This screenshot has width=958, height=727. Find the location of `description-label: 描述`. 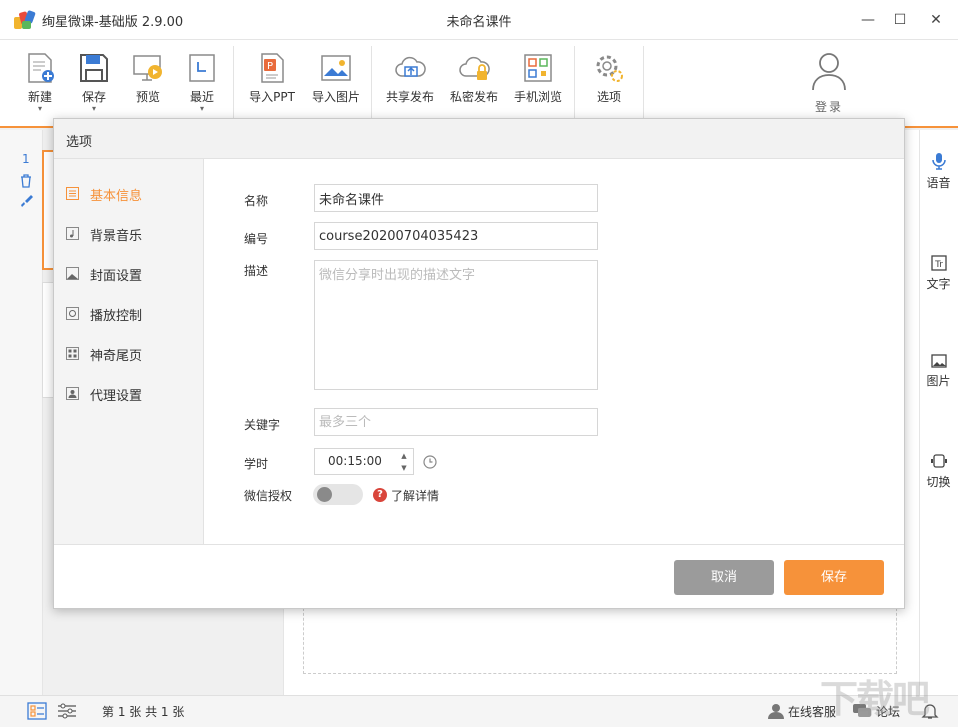

description-label: 描述 is located at coordinates (256, 271).